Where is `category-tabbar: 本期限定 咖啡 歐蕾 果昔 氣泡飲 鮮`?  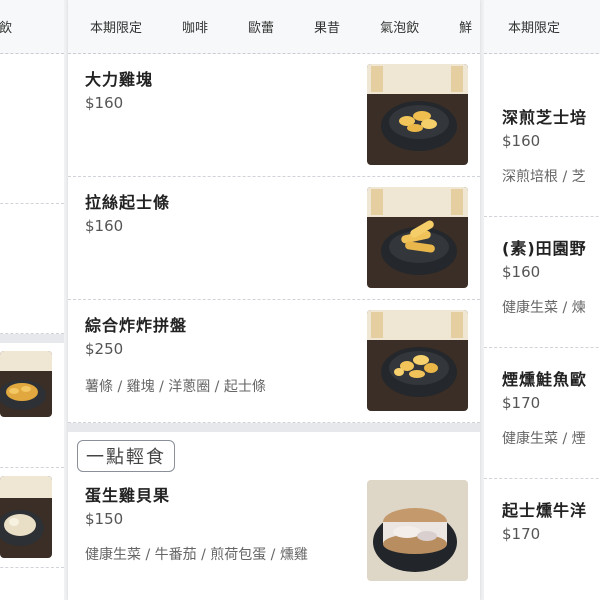 category-tabbar: 本期限定 咖啡 歐蕾 果昔 氣泡飲 鮮 is located at coordinates (274, 27).